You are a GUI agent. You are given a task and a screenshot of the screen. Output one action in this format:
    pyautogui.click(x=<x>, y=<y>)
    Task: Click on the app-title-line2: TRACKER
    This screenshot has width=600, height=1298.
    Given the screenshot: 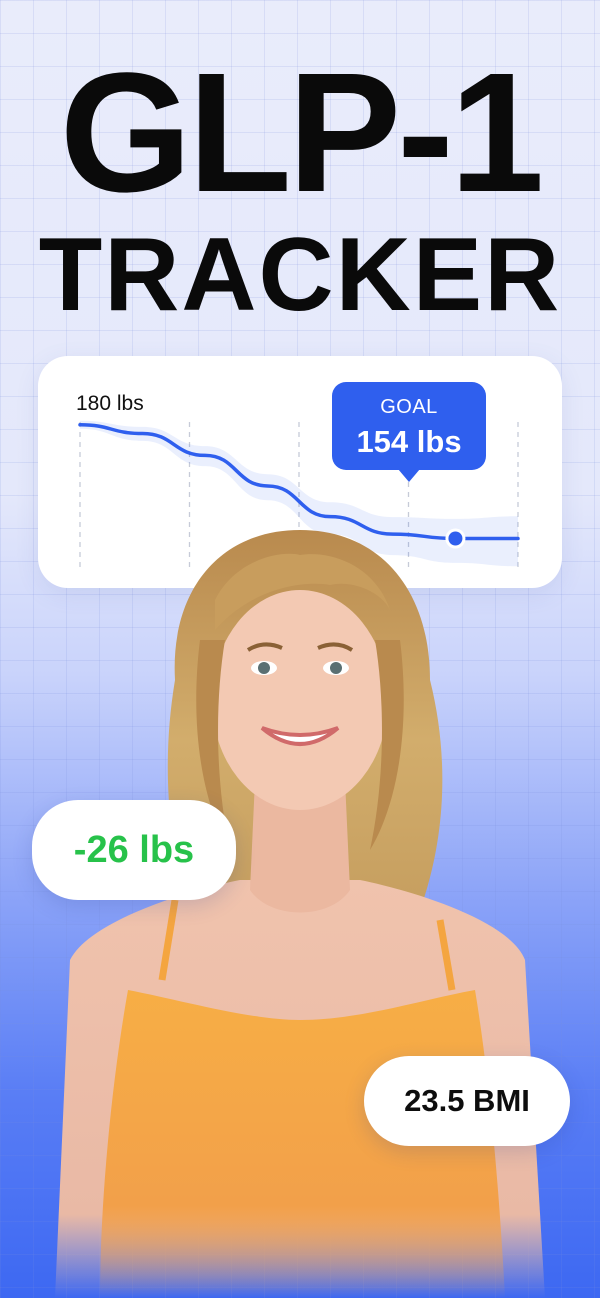 What is the action you would take?
    pyautogui.click(x=300, y=275)
    